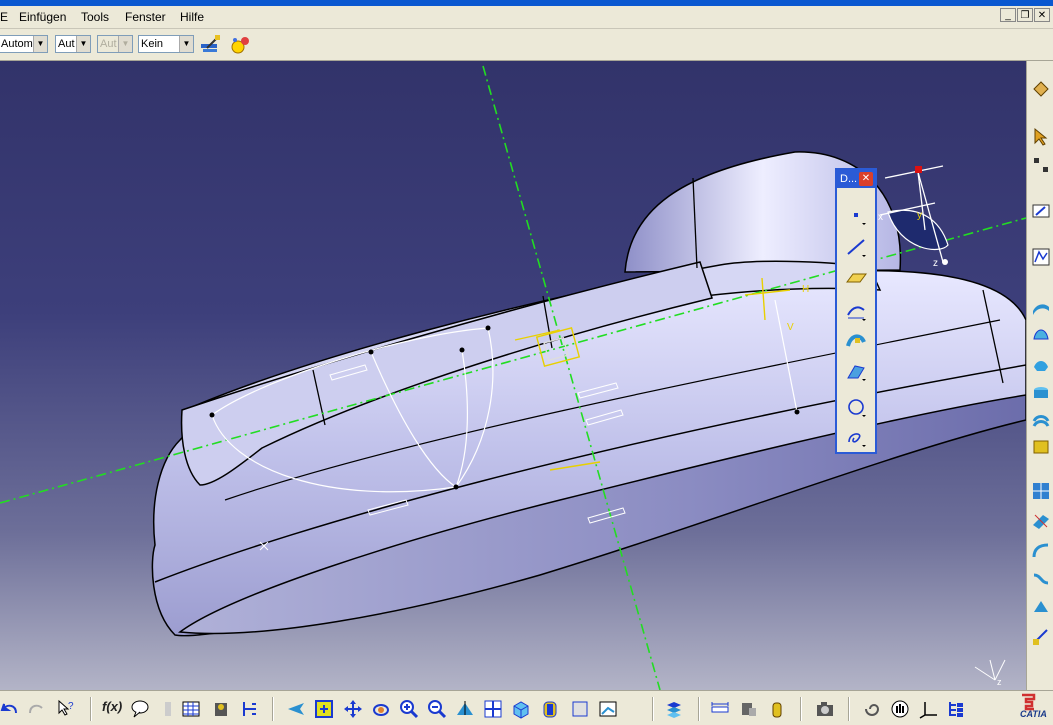 This screenshot has width=1053, height=725. What do you see at coordinates (1041, 421) in the screenshot?
I see `offset-surface-icon` at bounding box center [1041, 421].